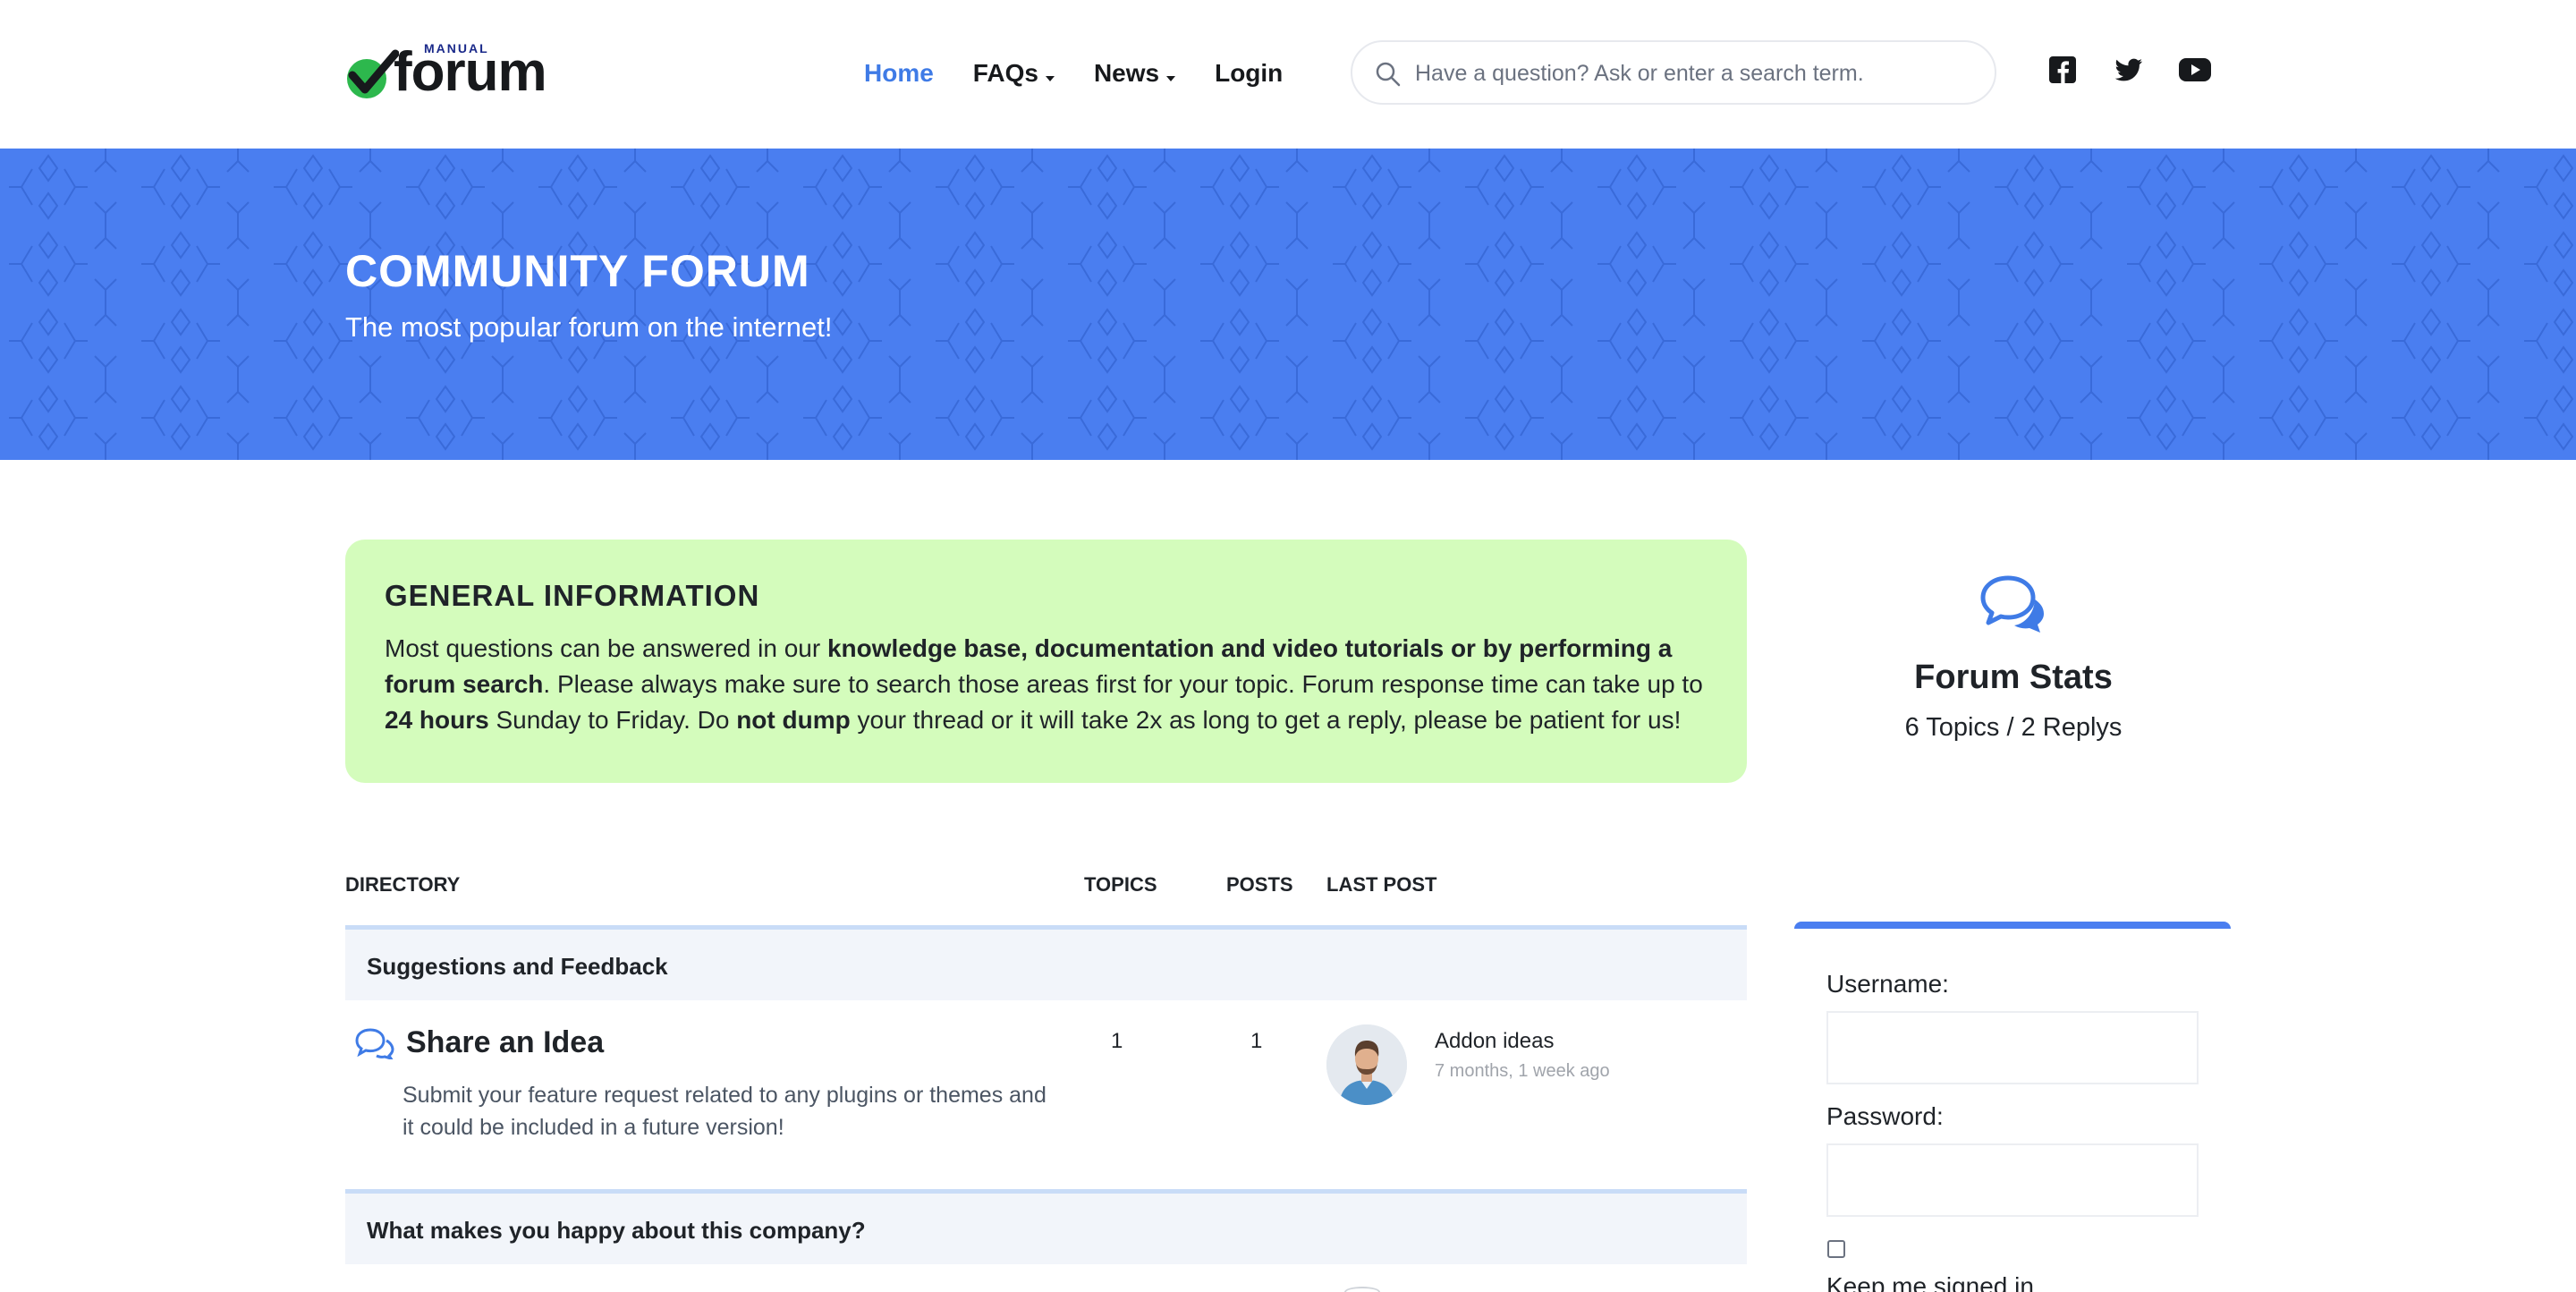 The width and height of the screenshot is (2576, 1292). I want to click on info-text-bold: 24 hours, so click(437, 720).